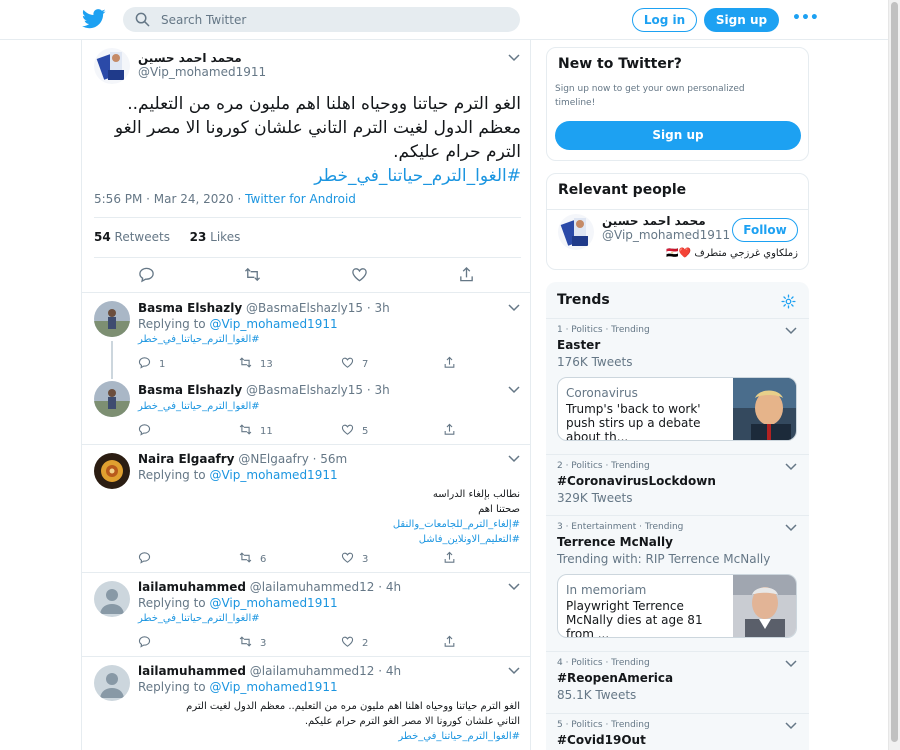  I want to click on author-handle: @NElgaafry · 56m, so click(292, 459).